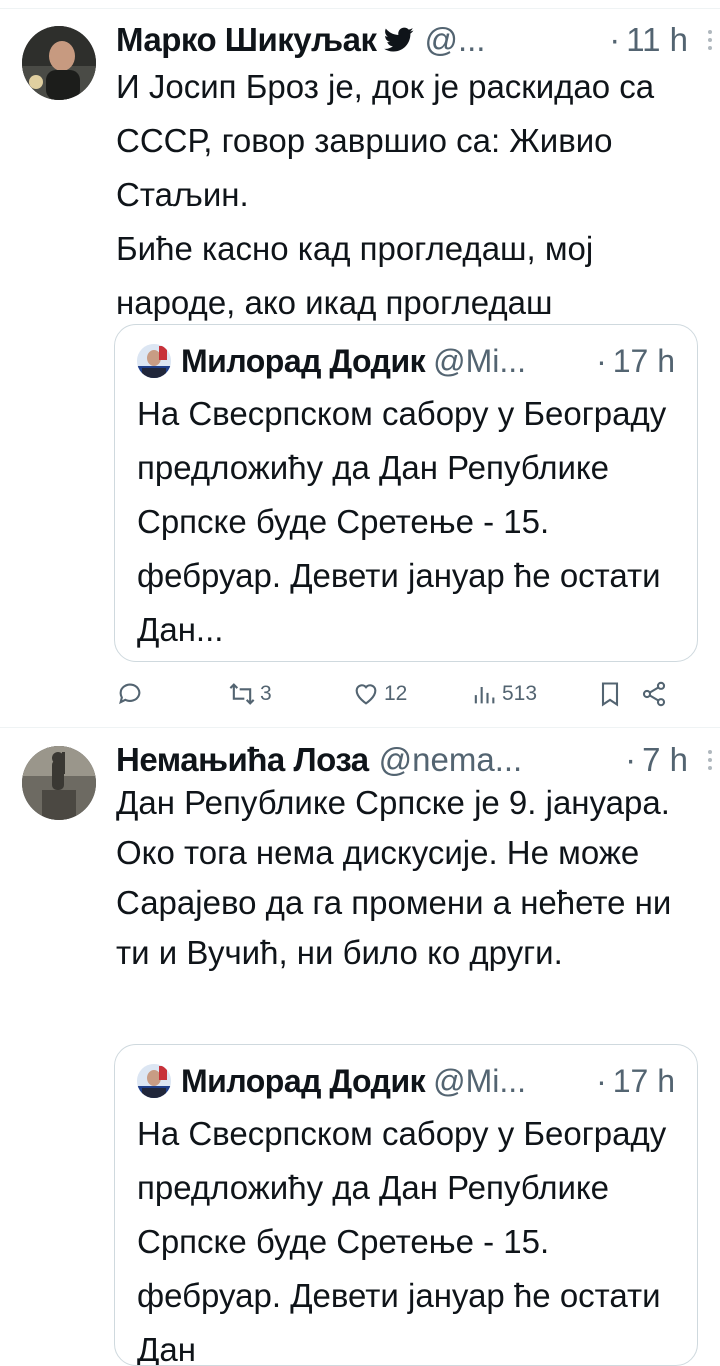  I want to click on reply-button, so click(172, 694).